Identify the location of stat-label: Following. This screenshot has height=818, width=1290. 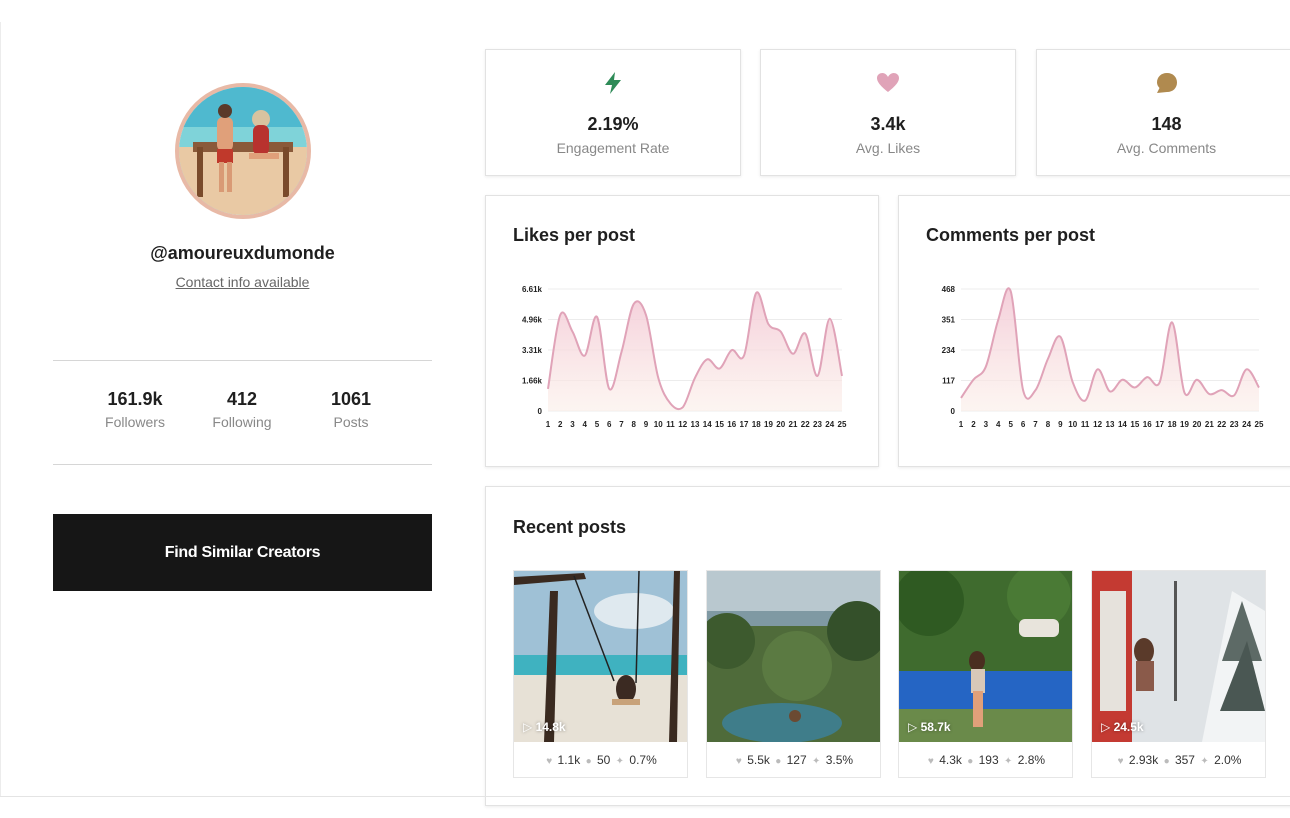
(242, 422).